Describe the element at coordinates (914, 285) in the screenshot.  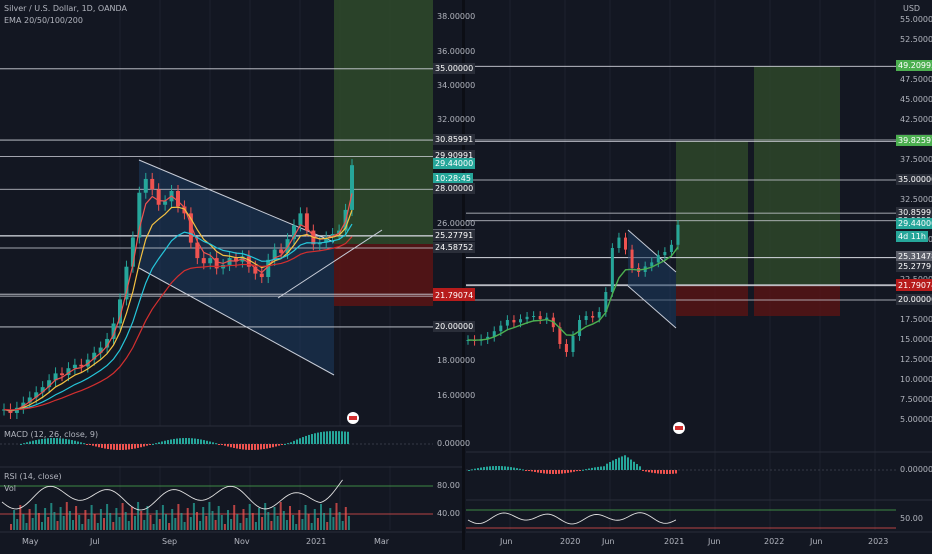
I see `price-label: 21.79074` at that location.